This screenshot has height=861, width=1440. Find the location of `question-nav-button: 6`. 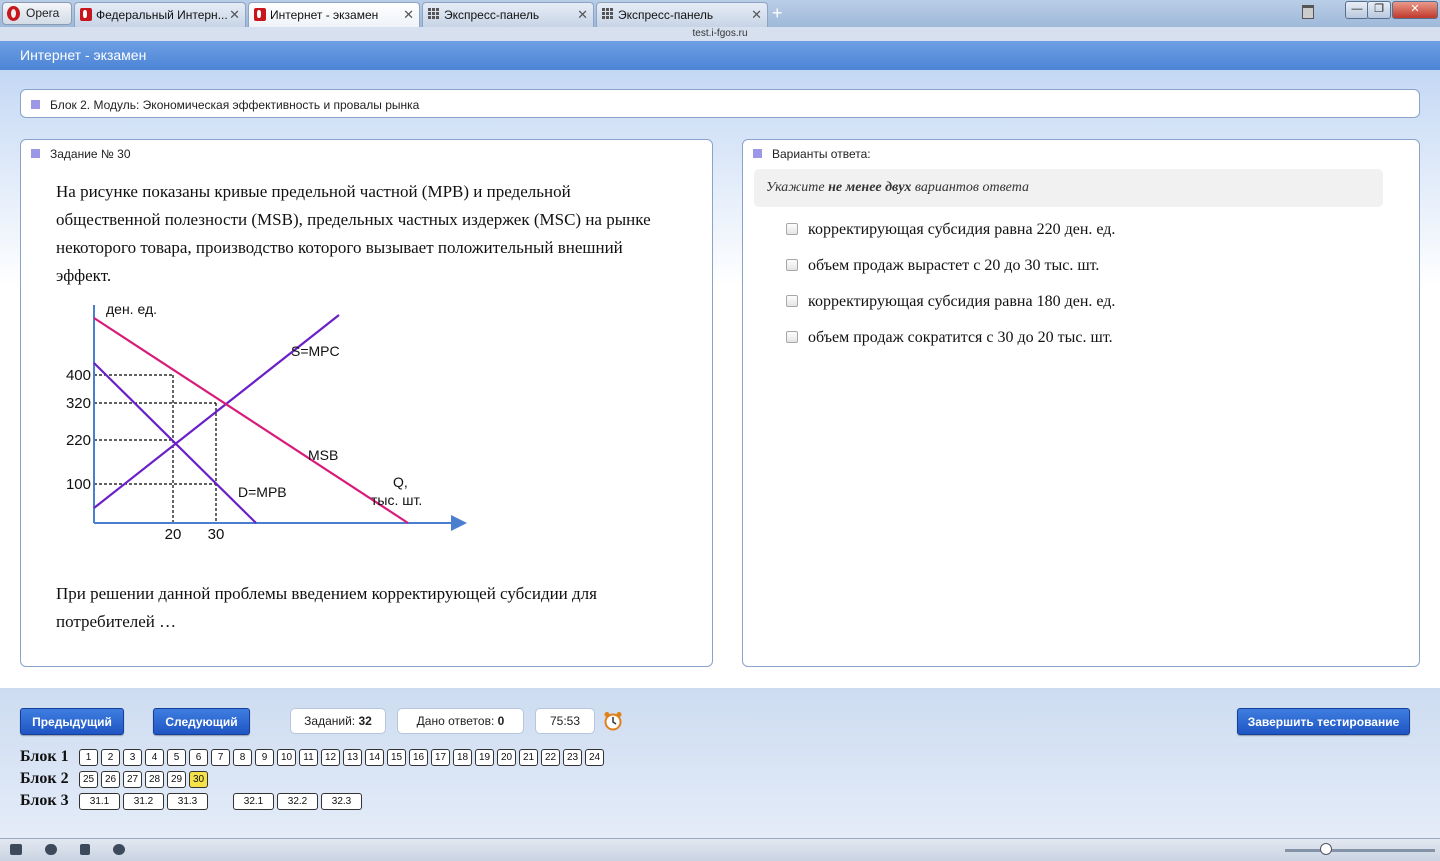

question-nav-button: 6 is located at coordinates (198, 757).